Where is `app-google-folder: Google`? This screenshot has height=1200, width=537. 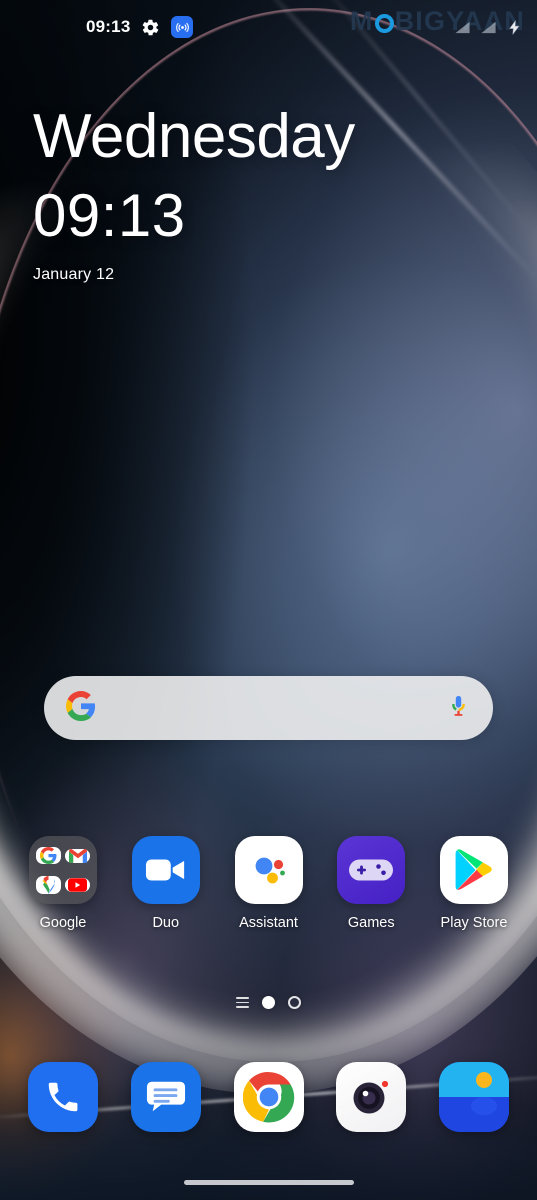
app-google-folder: Google is located at coordinates (63, 883).